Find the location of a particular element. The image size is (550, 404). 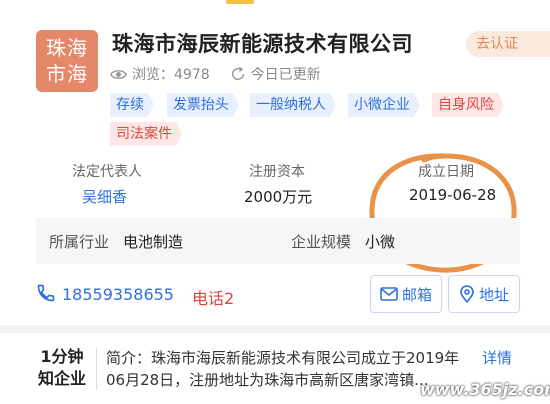

top-accent-bar is located at coordinates (240, 2).